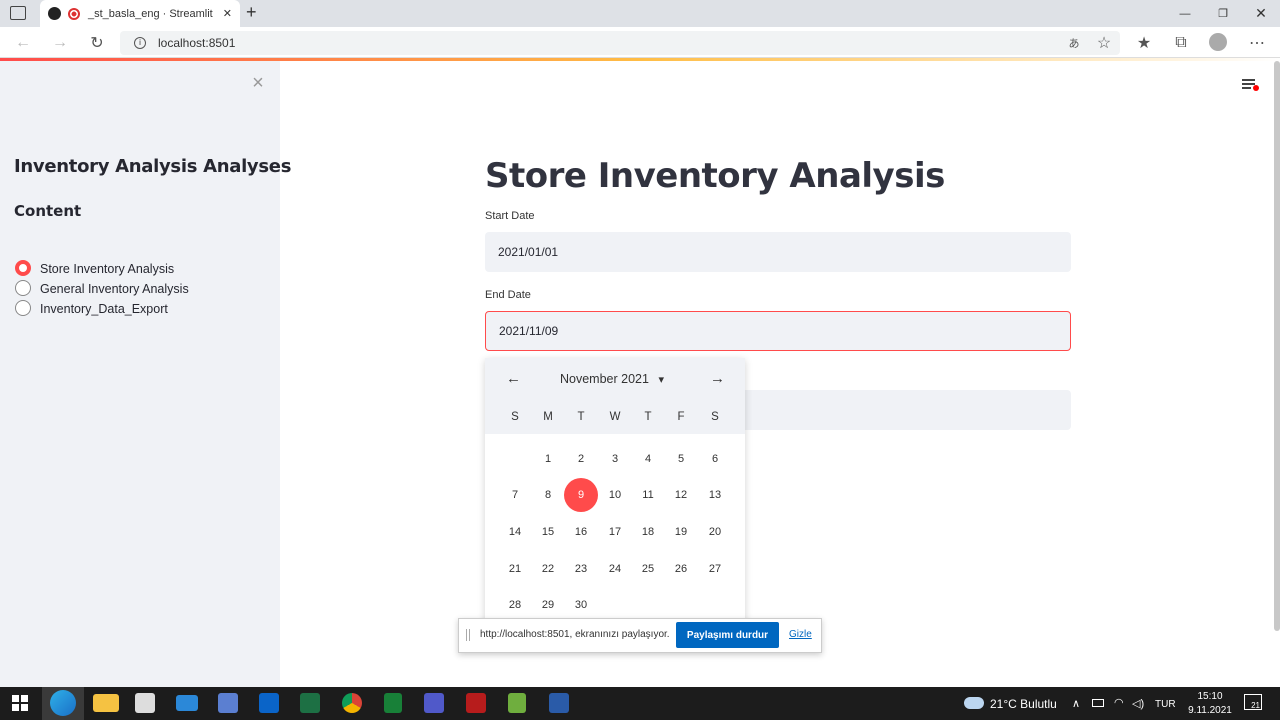  What do you see at coordinates (517, 703) in the screenshot?
I see `app-green-icon` at bounding box center [517, 703].